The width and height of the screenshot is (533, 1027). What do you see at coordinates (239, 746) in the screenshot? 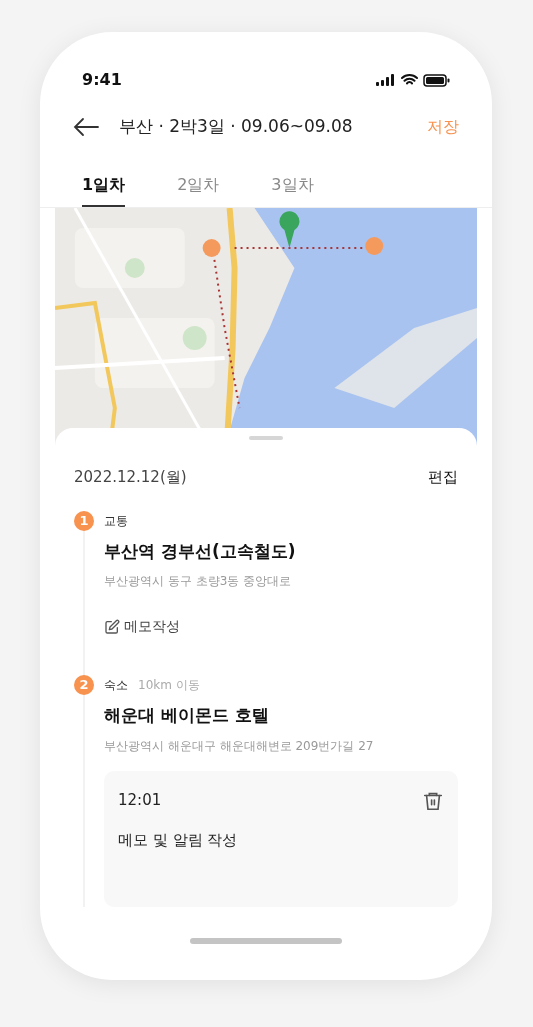
I see `place-address: 부산광역시 해운대구 해운대해변로 209번가길 27` at bounding box center [239, 746].